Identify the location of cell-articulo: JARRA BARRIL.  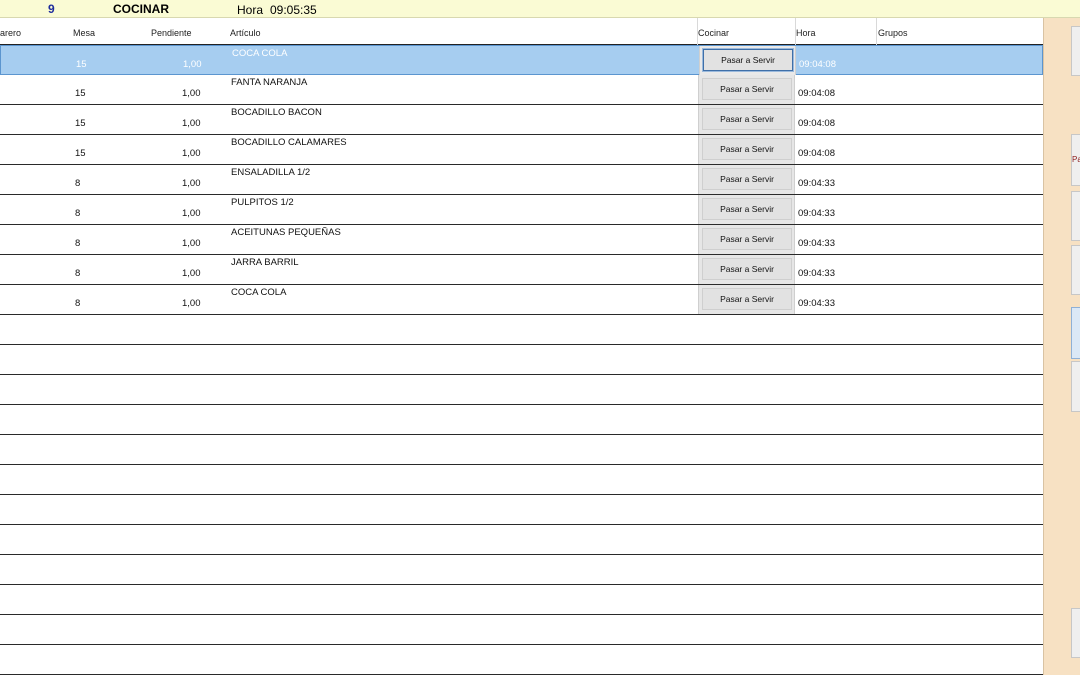
(265, 262).